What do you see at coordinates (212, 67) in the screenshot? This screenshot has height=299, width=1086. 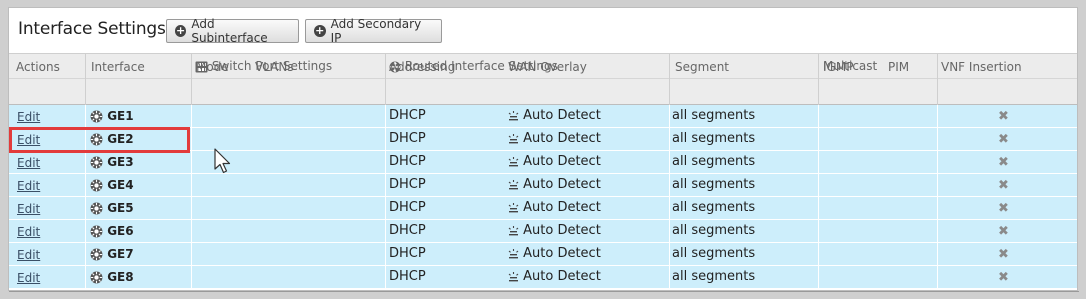 I see `col-mode: Mode` at bounding box center [212, 67].